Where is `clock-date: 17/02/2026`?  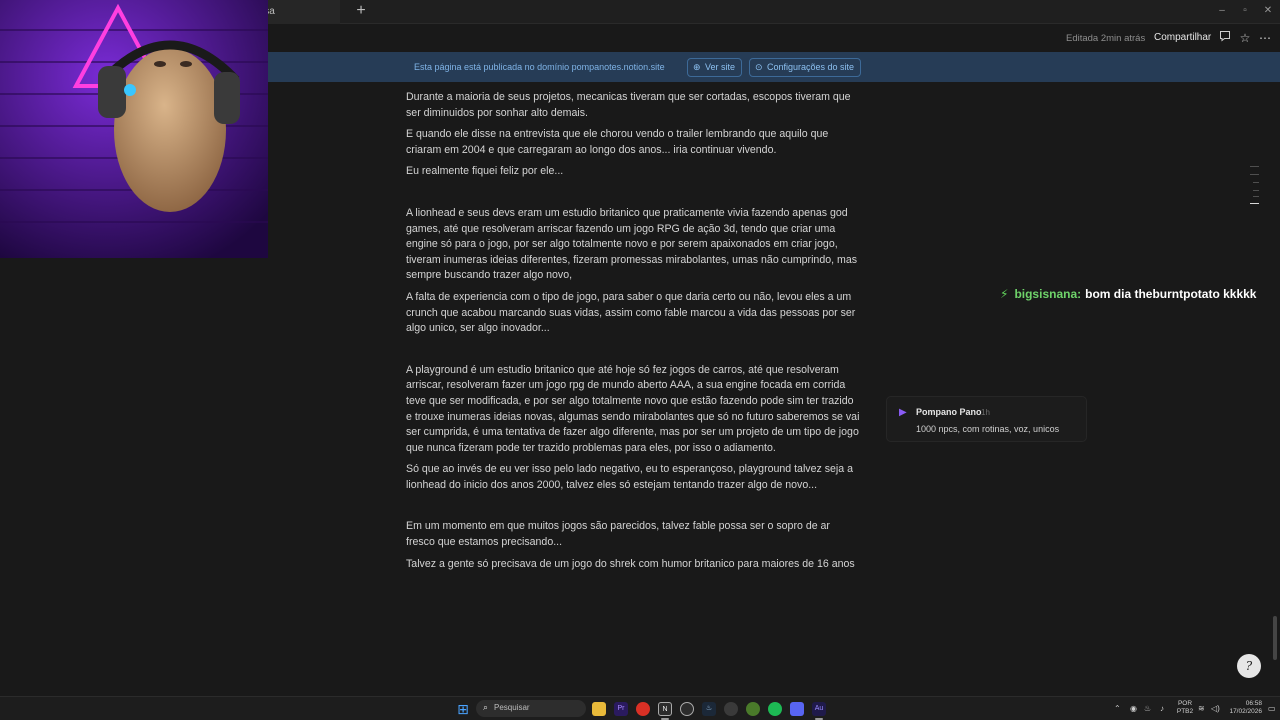
clock-date: 17/02/2026 is located at coordinates (1245, 711).